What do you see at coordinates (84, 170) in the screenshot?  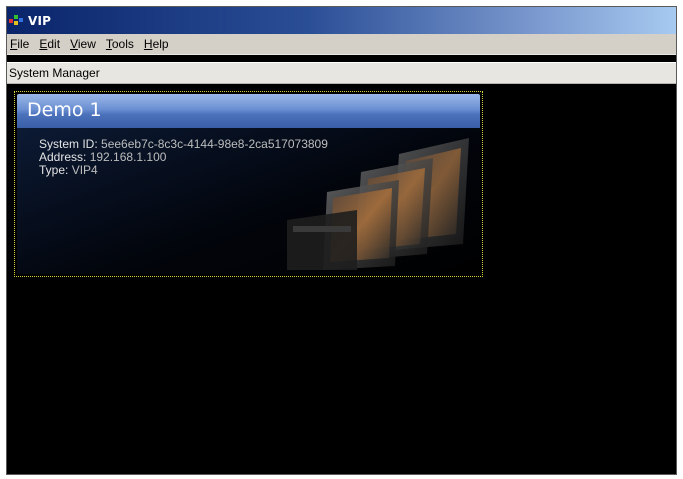 I see `type-value: VIP4` at bounding box center [84, 170].